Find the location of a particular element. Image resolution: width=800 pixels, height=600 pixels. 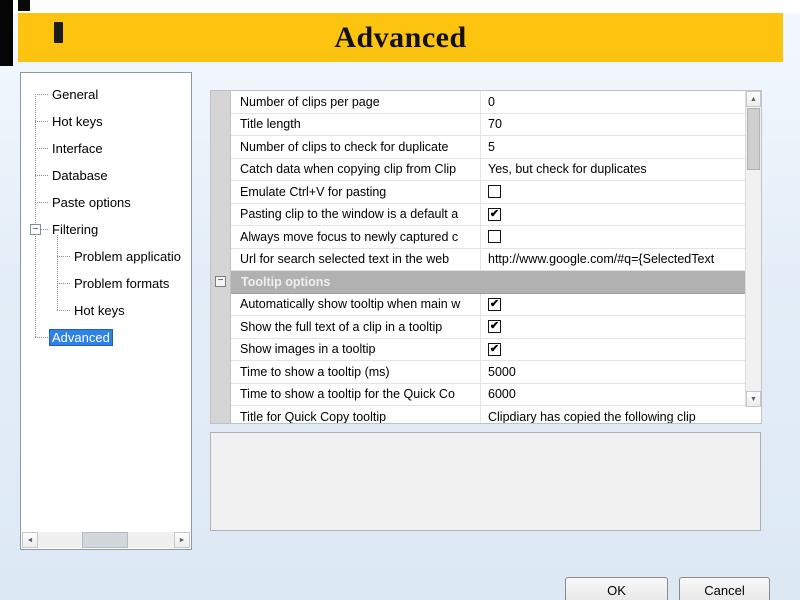

sidebar-item-problem-formats: Problem formats is located at coordinates (106, 283).